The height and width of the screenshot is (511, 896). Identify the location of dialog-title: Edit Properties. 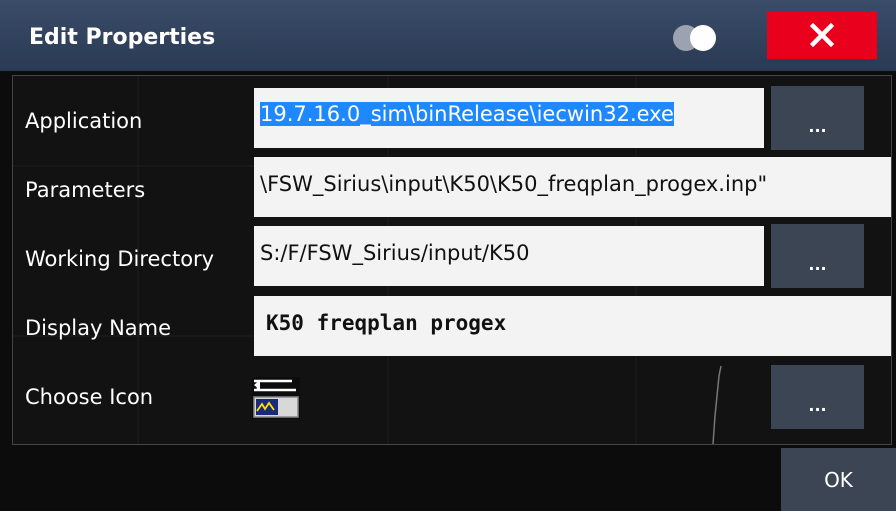
(122, 37).